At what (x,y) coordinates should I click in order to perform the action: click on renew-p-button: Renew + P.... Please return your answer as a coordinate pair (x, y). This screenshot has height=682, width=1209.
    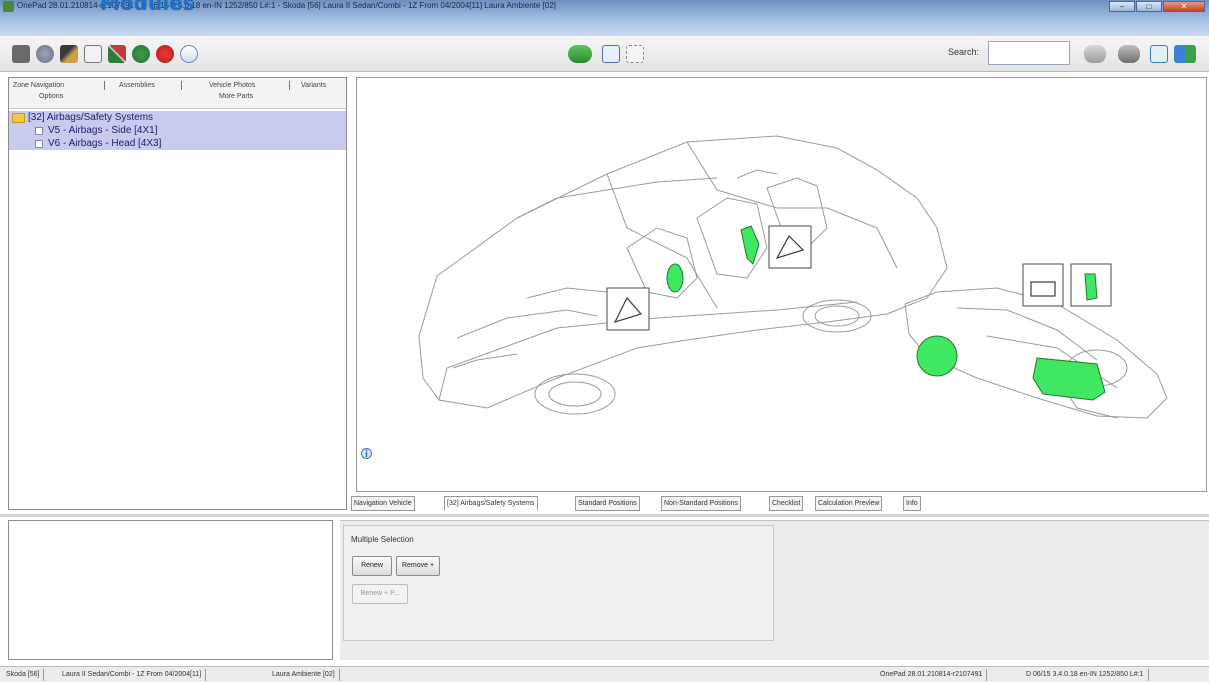
    Looking at the image, I should click on (380, 594).